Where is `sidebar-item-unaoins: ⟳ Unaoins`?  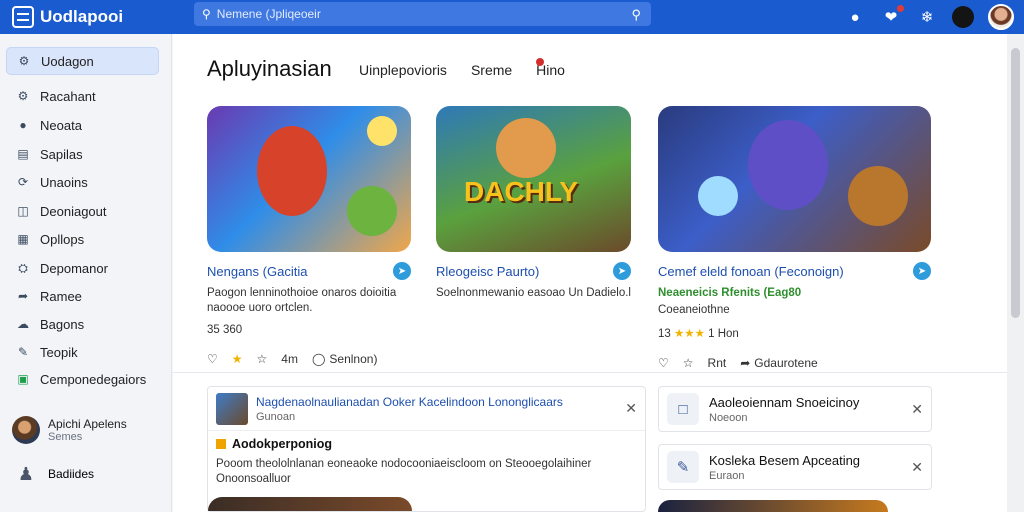
sidebar-item-unaoins: ⟳ Unaoins is located at coordinates (82, 182).